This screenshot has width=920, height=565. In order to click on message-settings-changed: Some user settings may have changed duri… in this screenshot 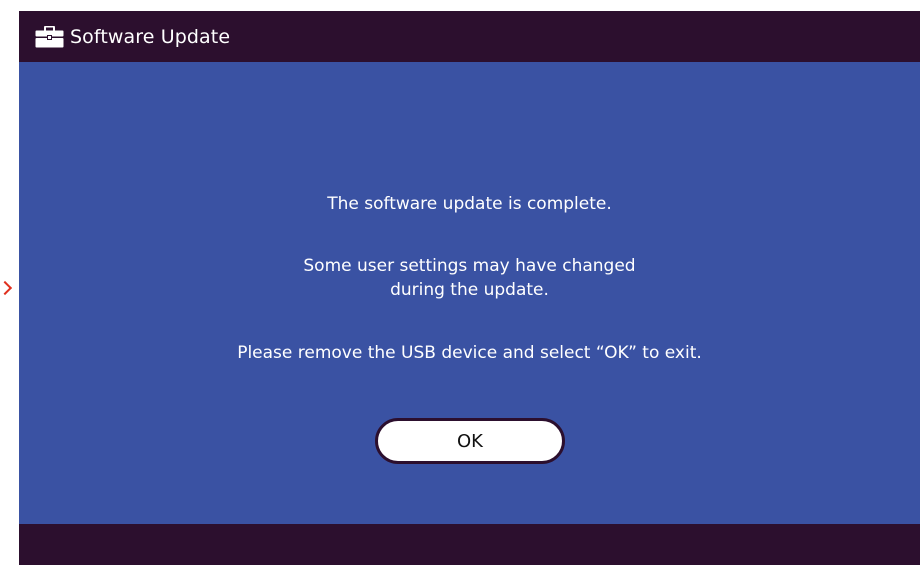, I will do `click(469, 278)`.